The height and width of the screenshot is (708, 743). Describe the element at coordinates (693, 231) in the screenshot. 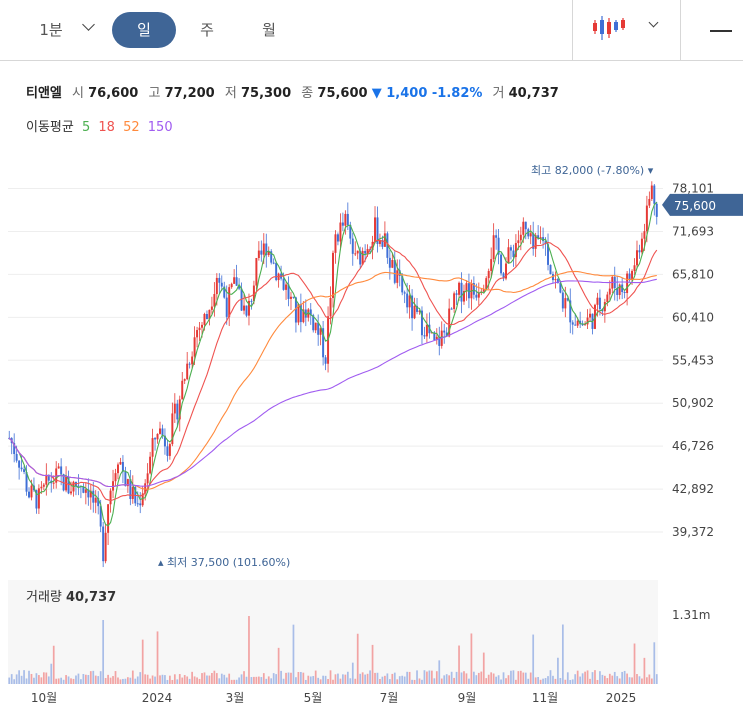

I see `y-tick-label: 71,693` at that location.